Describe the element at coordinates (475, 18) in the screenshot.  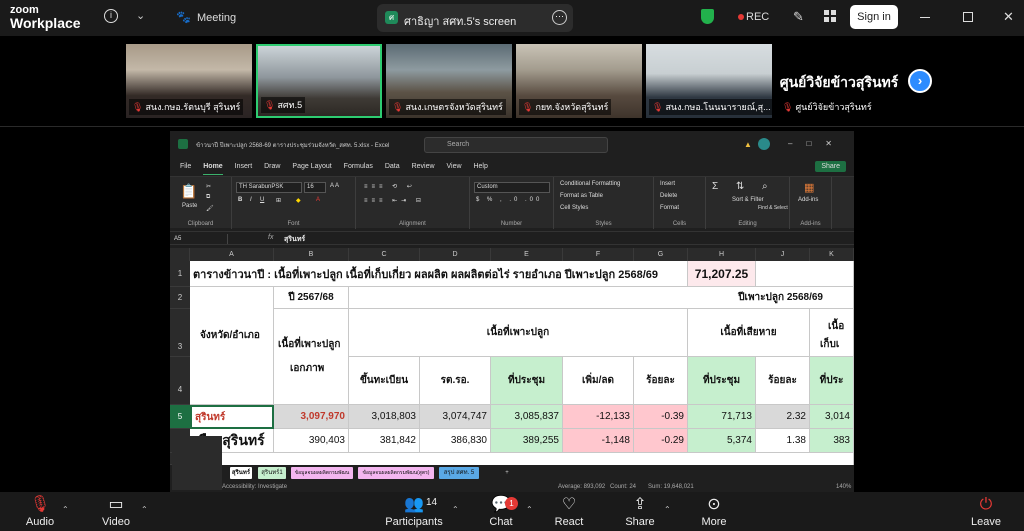
I see `screen-share-indicator: ศ ศาธิญา สศท.5's screen ···` at that location.